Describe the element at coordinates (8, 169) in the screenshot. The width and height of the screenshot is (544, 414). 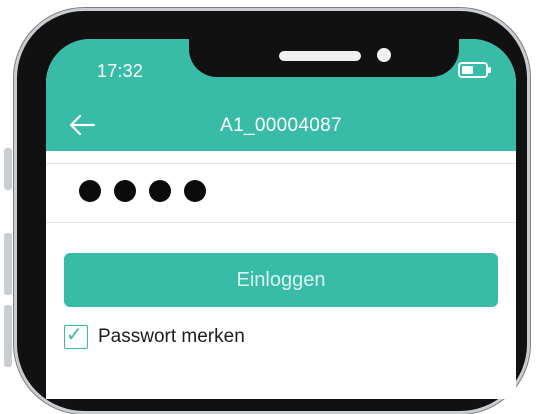
I see `mute-switch` at that location.